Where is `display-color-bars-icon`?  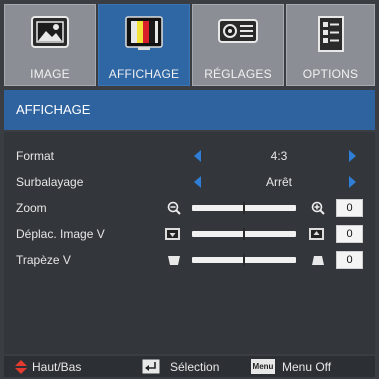 display-color-bars-icon is located at coordinates (144, 35).